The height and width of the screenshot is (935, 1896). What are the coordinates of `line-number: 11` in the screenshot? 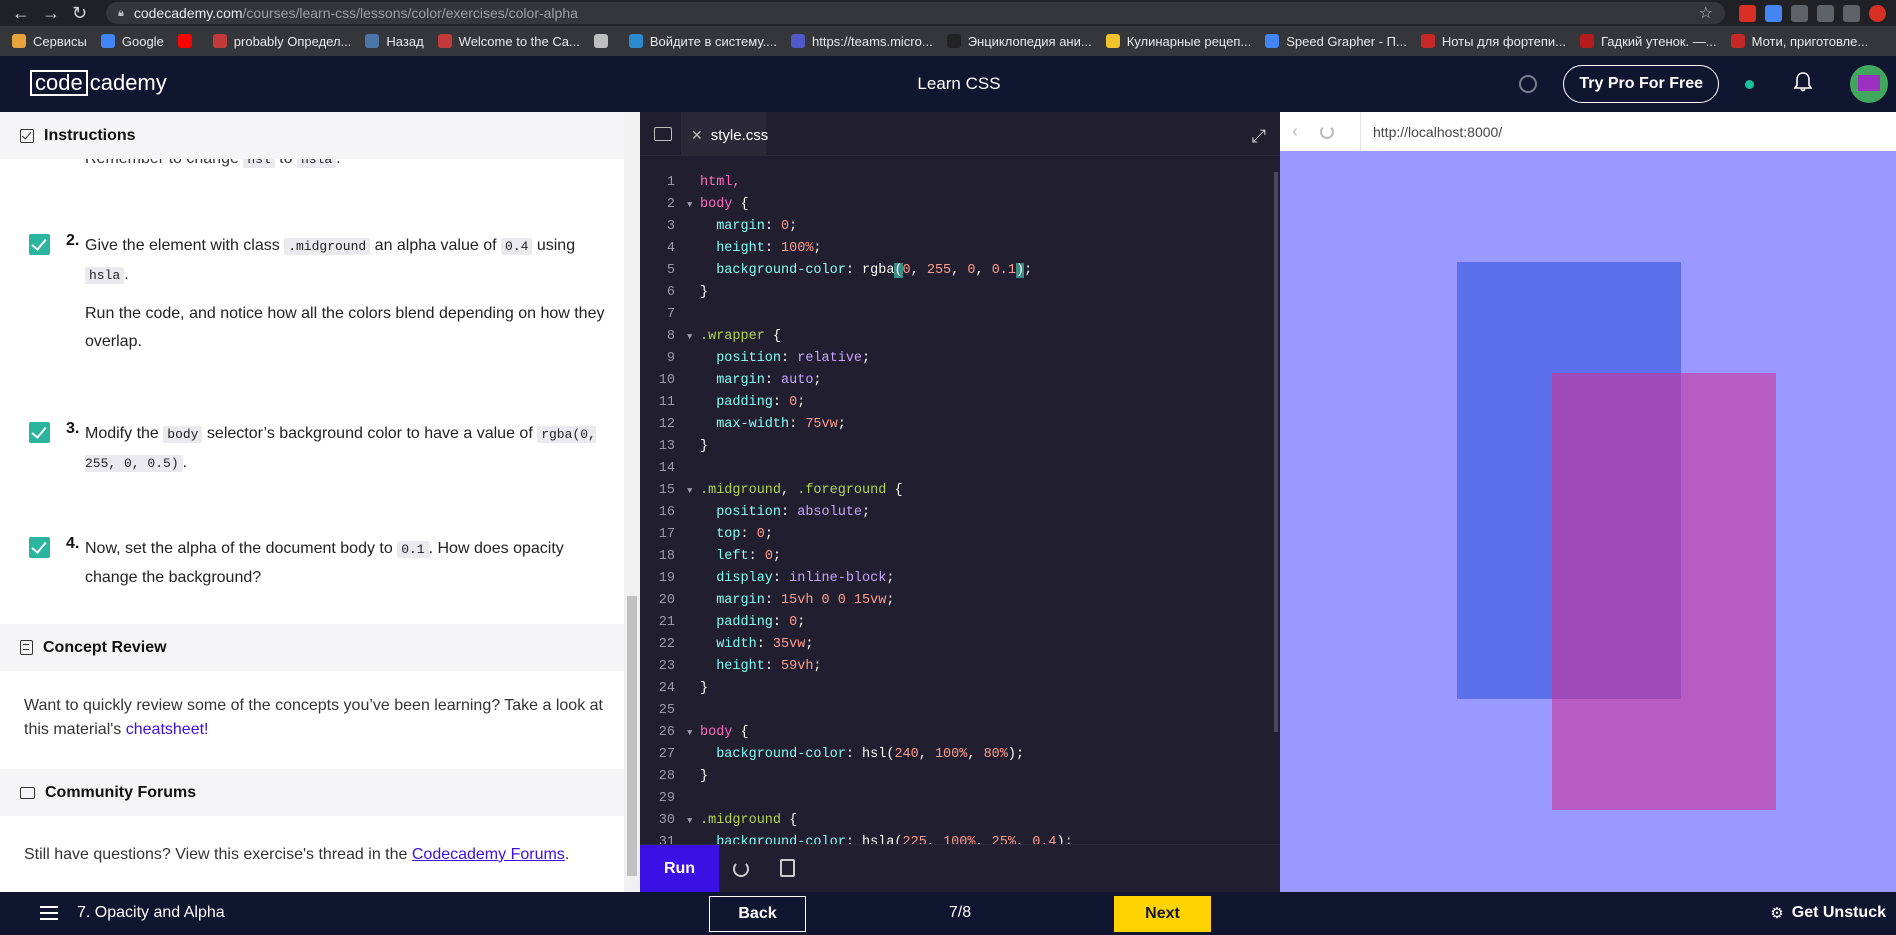 It's located at (666, 402).